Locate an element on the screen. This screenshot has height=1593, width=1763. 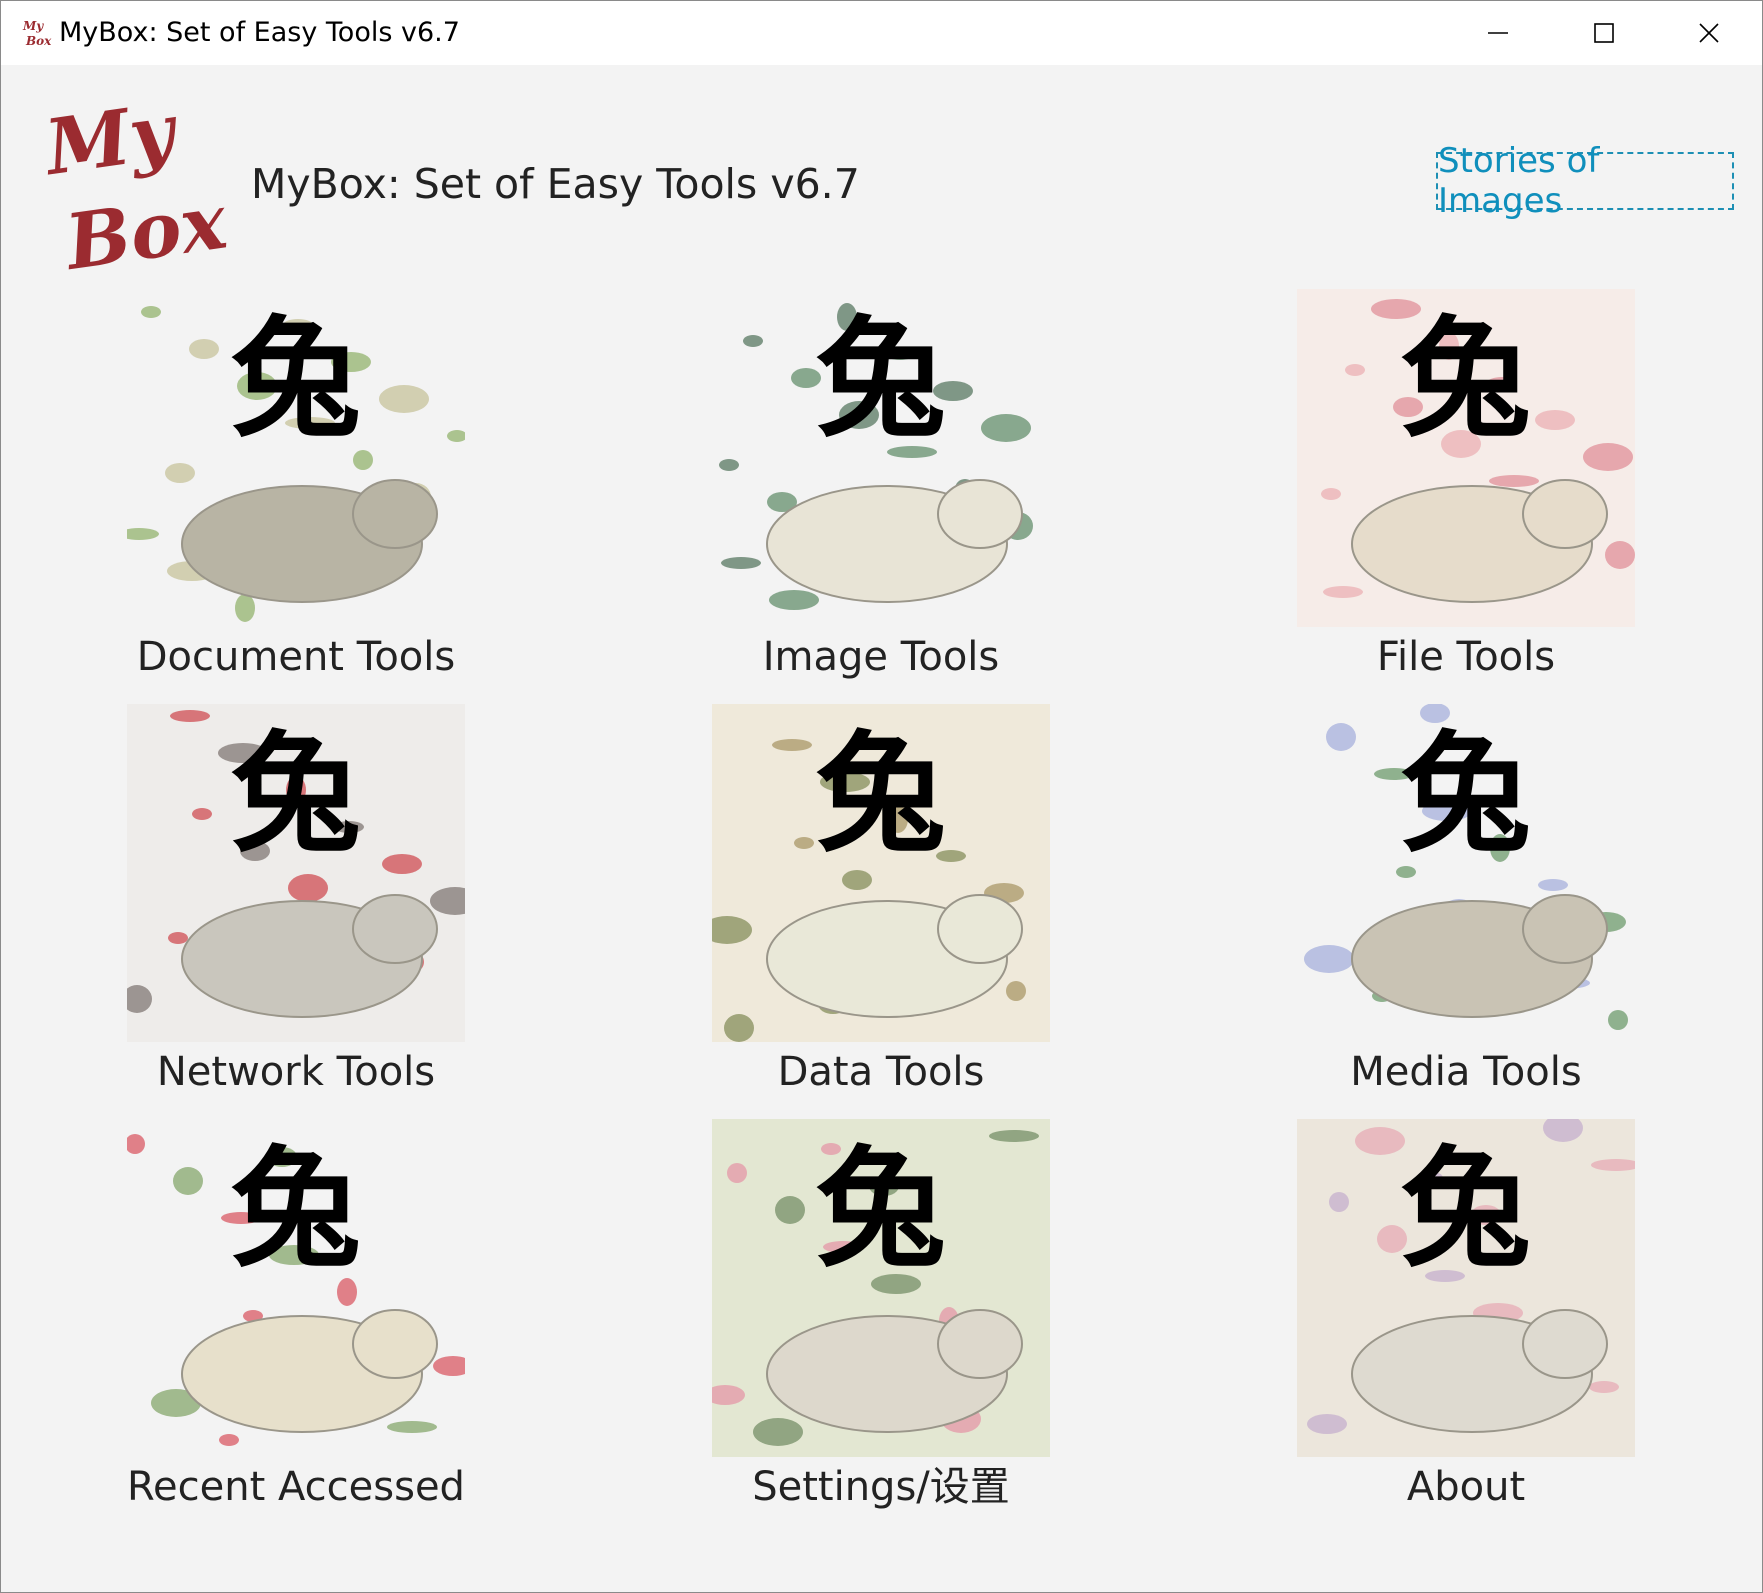
minimize-icon is located at coordinates (1498, 33).